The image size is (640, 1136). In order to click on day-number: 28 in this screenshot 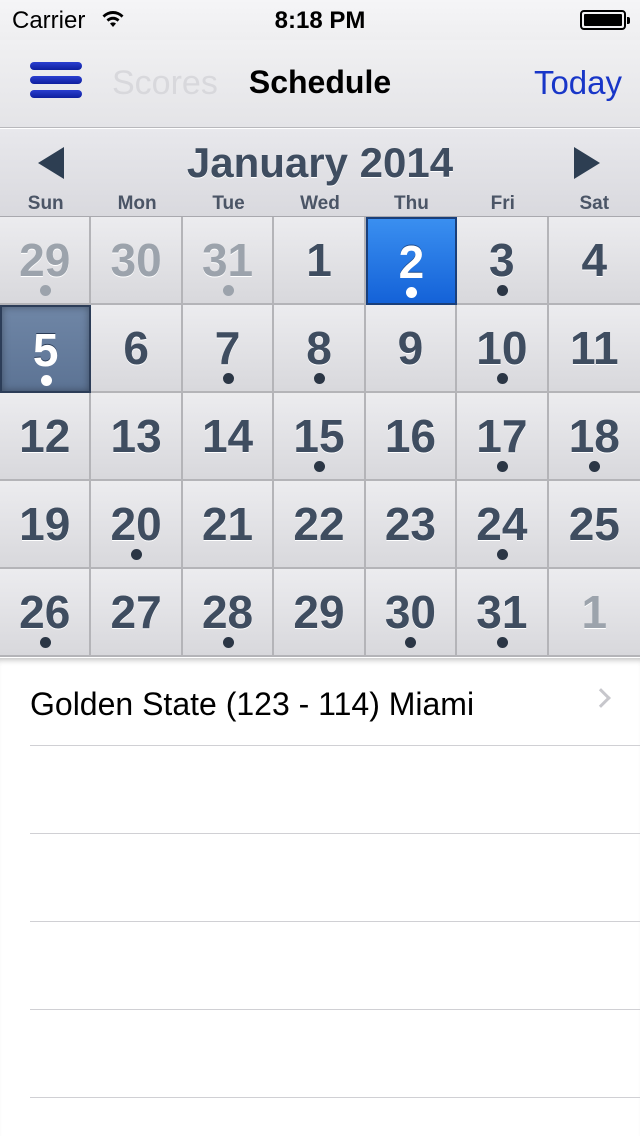, I will do `click(227, 612)`.